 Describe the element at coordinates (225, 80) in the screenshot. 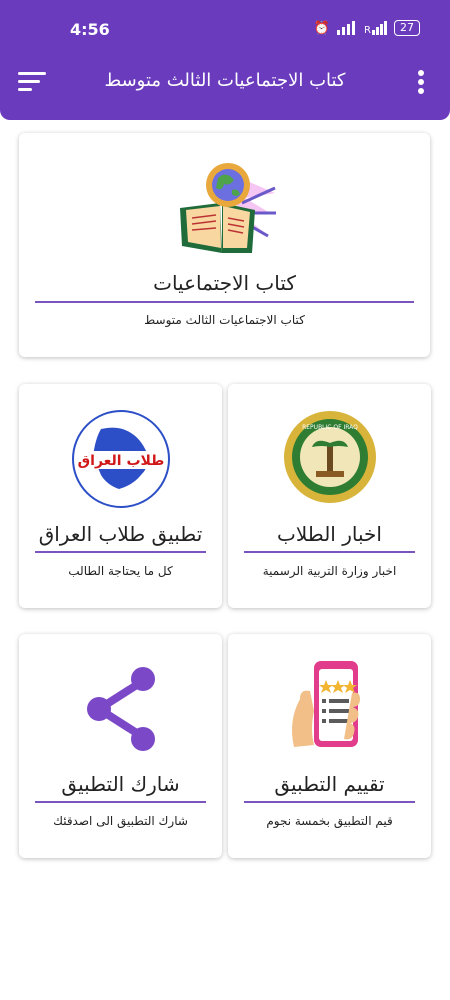

I see `page-title: كتاب الاجتماعيات الثالث متوسط` at that location.